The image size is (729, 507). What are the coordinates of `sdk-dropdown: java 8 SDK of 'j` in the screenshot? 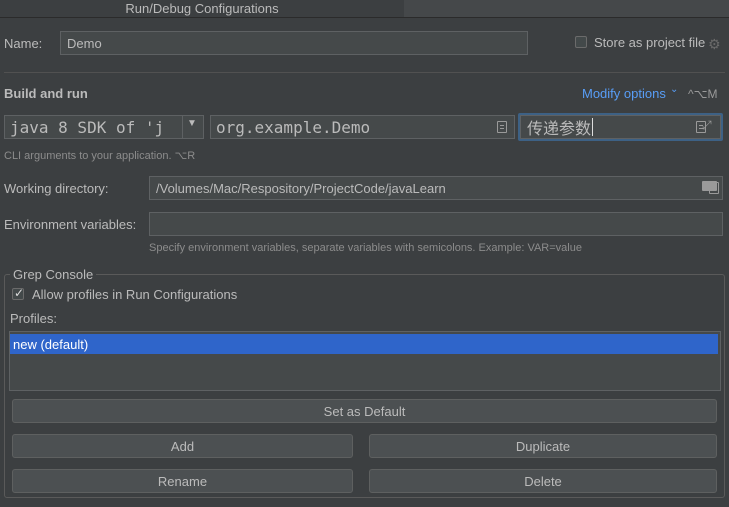 It's located at (104, 127).